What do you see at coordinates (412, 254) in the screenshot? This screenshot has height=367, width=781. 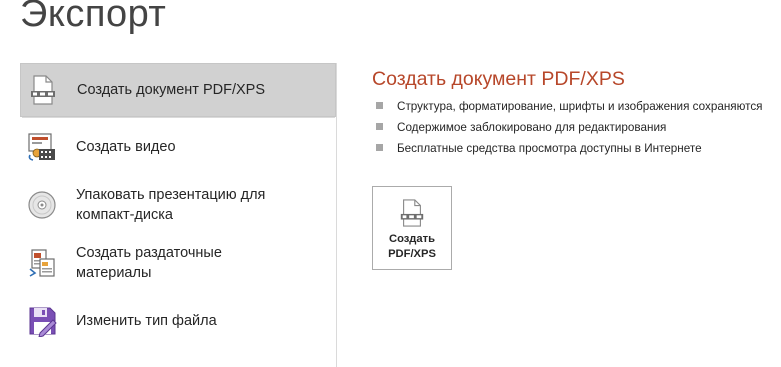 I see `button-label-line: PDF/XPS` at bounding box center [412, 254].